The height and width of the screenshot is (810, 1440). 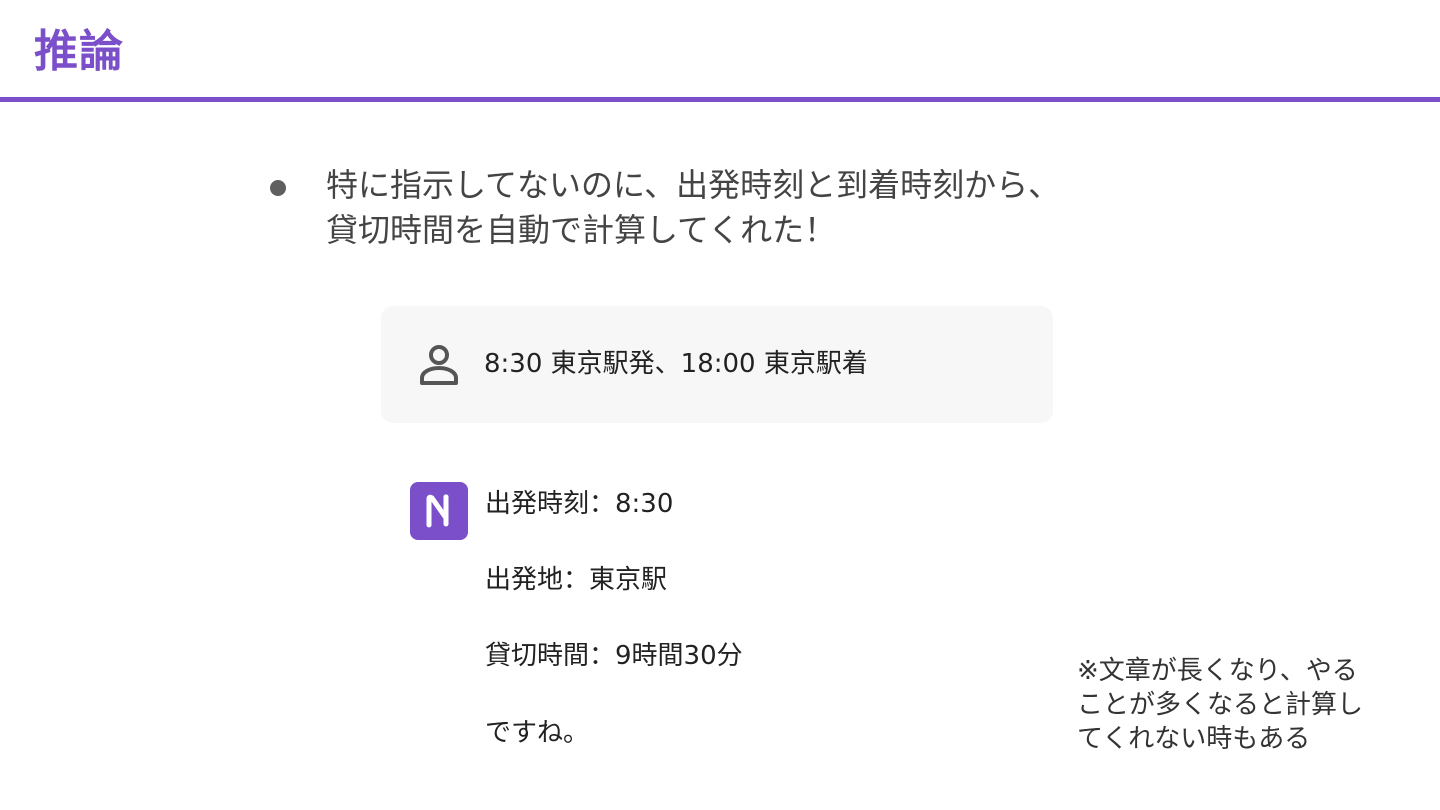 What do you see at coordinates (439, 511) in the screenshot?
I see `notion-ai-logo-icon` at bounding box center [439, 511].